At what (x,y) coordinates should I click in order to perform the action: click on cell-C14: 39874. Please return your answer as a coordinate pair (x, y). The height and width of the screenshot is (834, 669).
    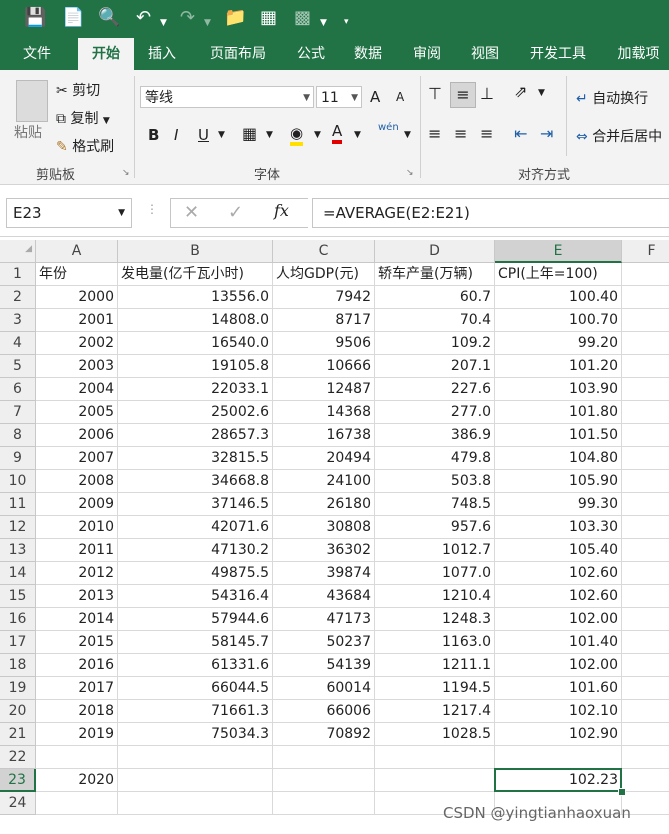
    Looking at the image, I should click on (324, 573).